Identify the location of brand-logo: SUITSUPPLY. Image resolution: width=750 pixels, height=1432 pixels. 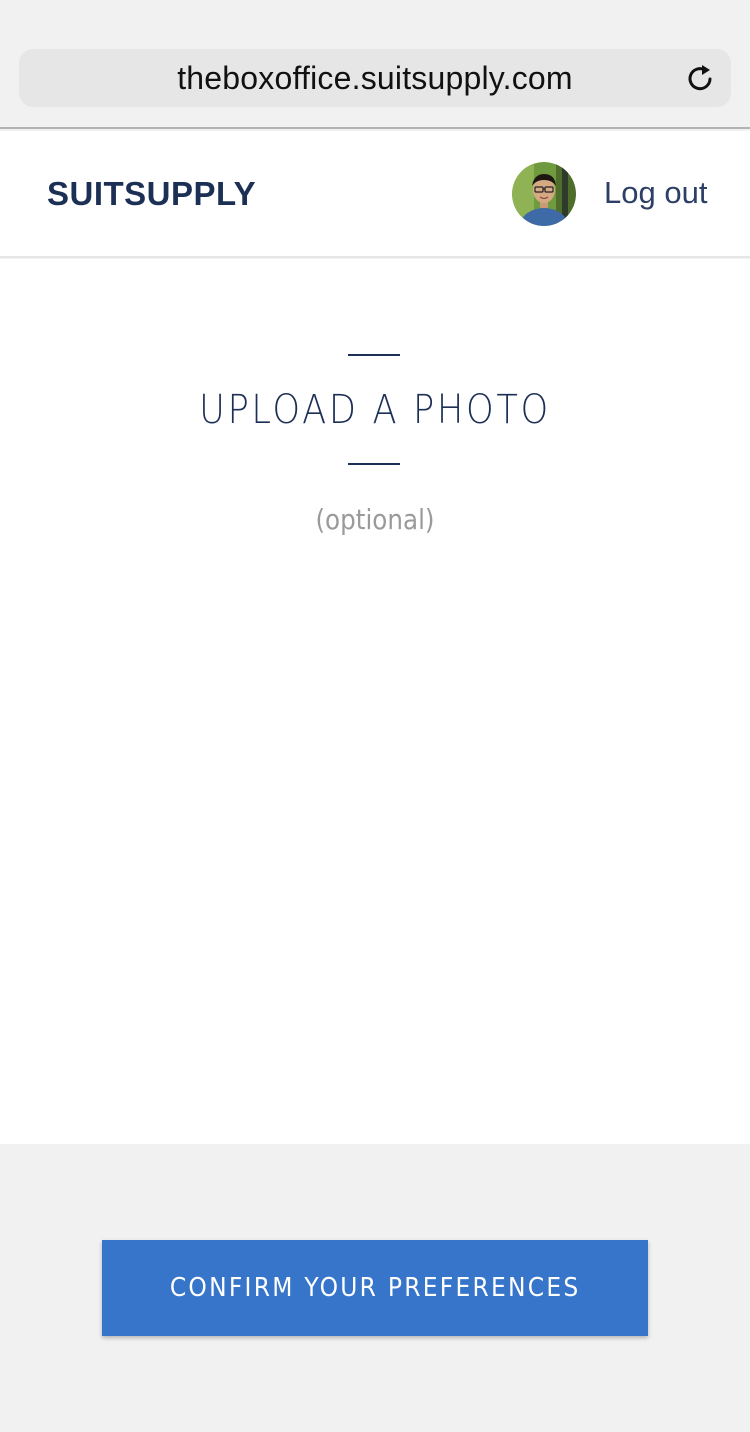
(151, 194).